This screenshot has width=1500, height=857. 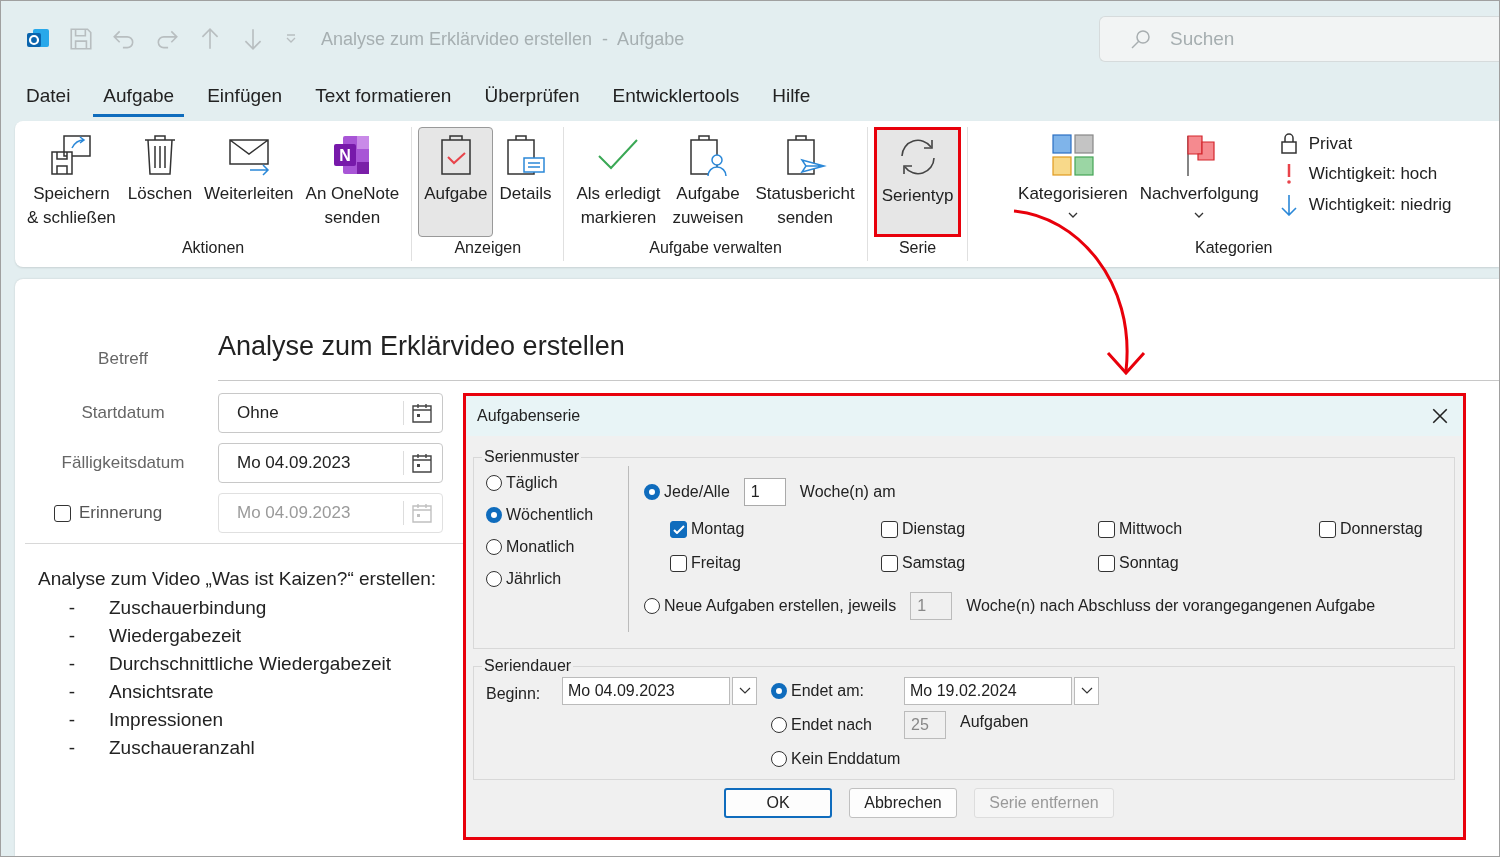 What do you see at coordinates (1073, 182) in the screenshot?
I see `ribbon-button: Kategorisieren` at bounding box center [1073, 182].